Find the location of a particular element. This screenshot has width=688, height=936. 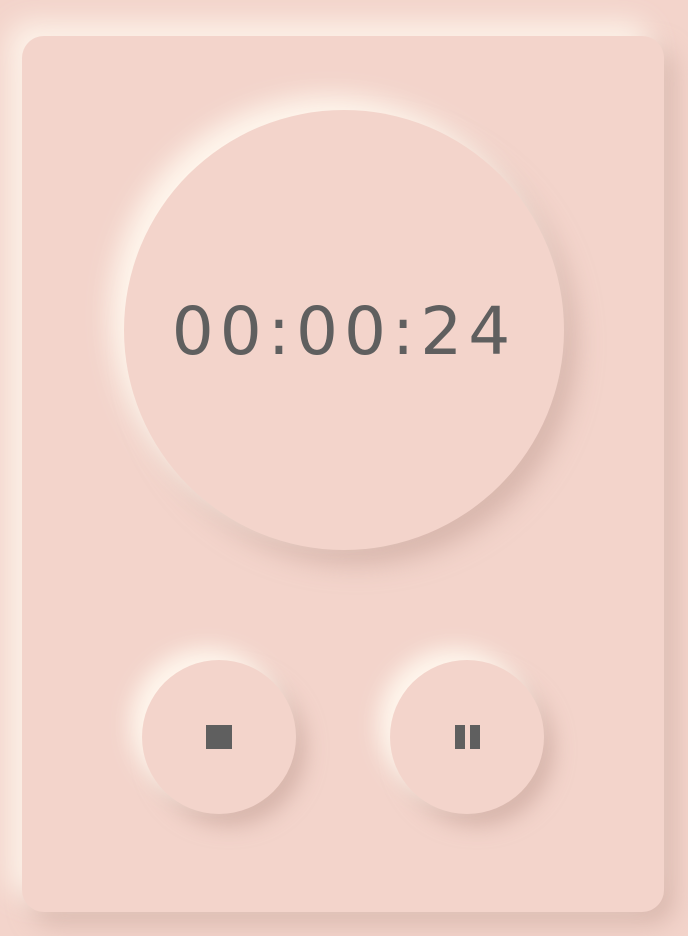

elapsed-time-display: 00:00:24 is located at coordinates (344, 331).